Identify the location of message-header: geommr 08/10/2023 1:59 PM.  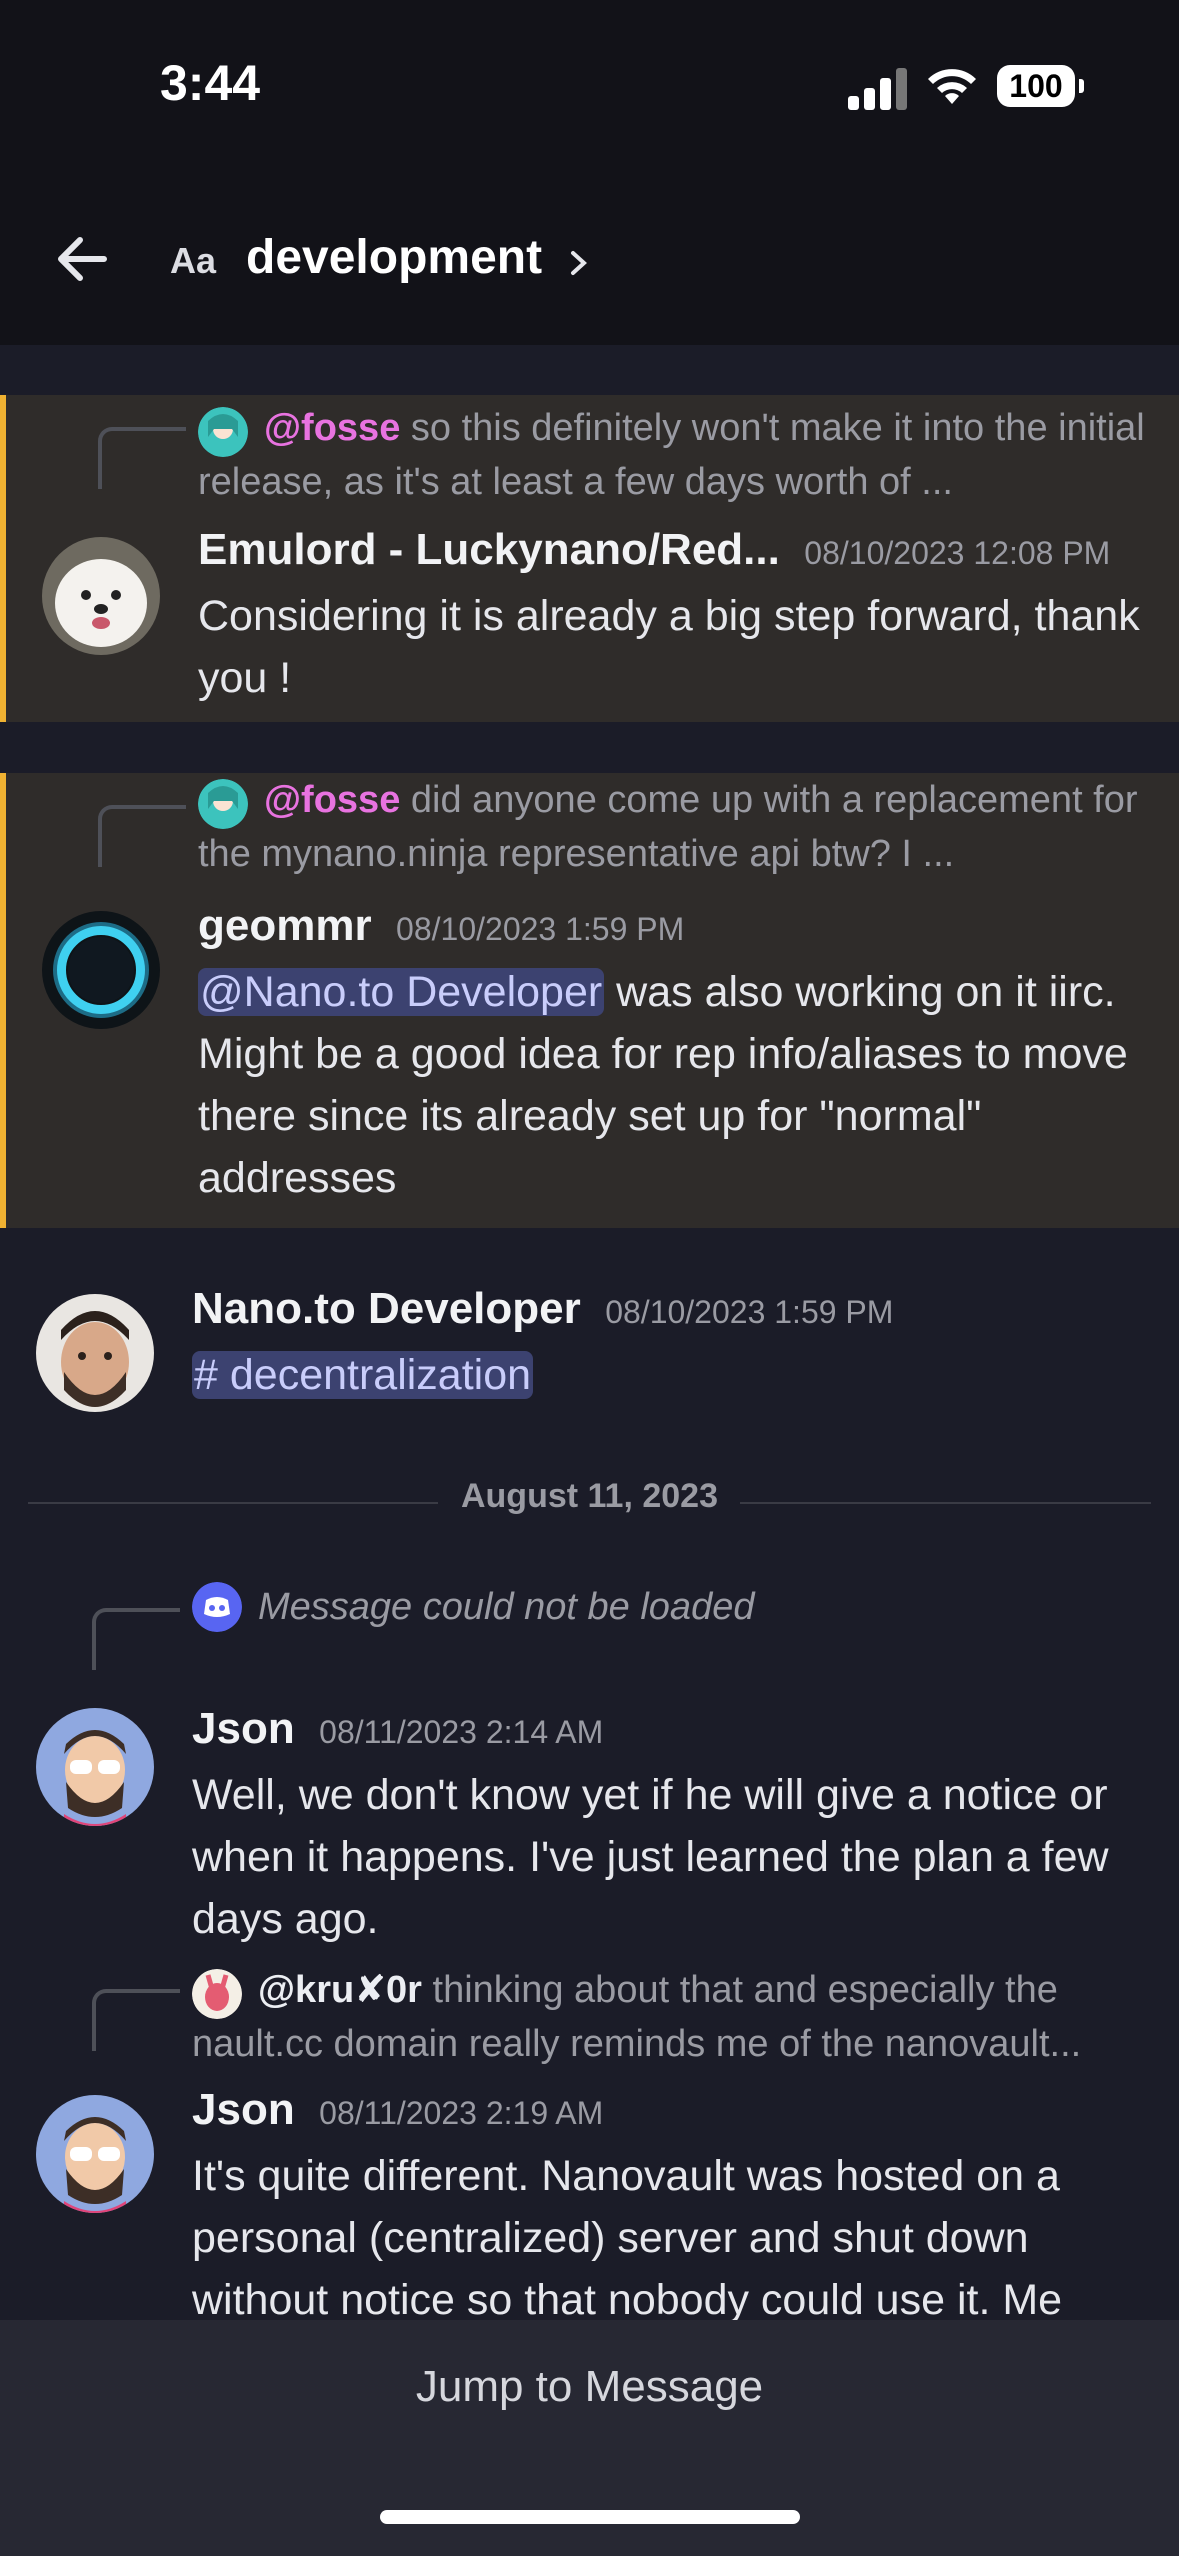
(441, 926).